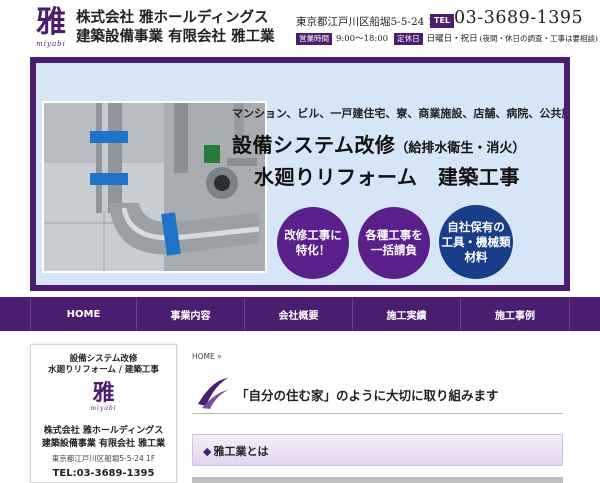  What do you see at coordinates (207, 451) in the screenshot?
I see `diamond-icon: ◆` at bounding box center [207, 451].